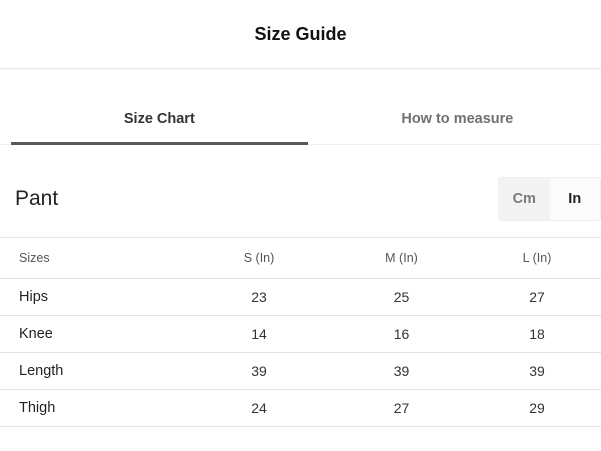  I want to click on cell-value: 14, so click(259, 334).